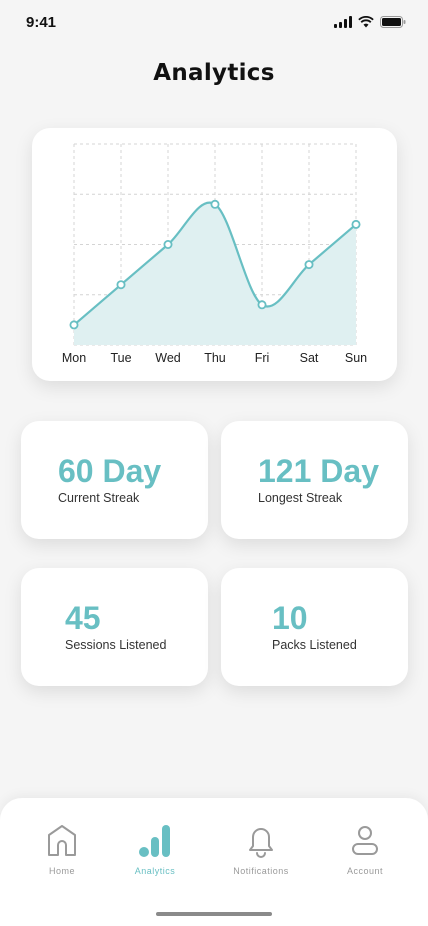  I want to click on x-tick-label: Fri, so click(262, 358).